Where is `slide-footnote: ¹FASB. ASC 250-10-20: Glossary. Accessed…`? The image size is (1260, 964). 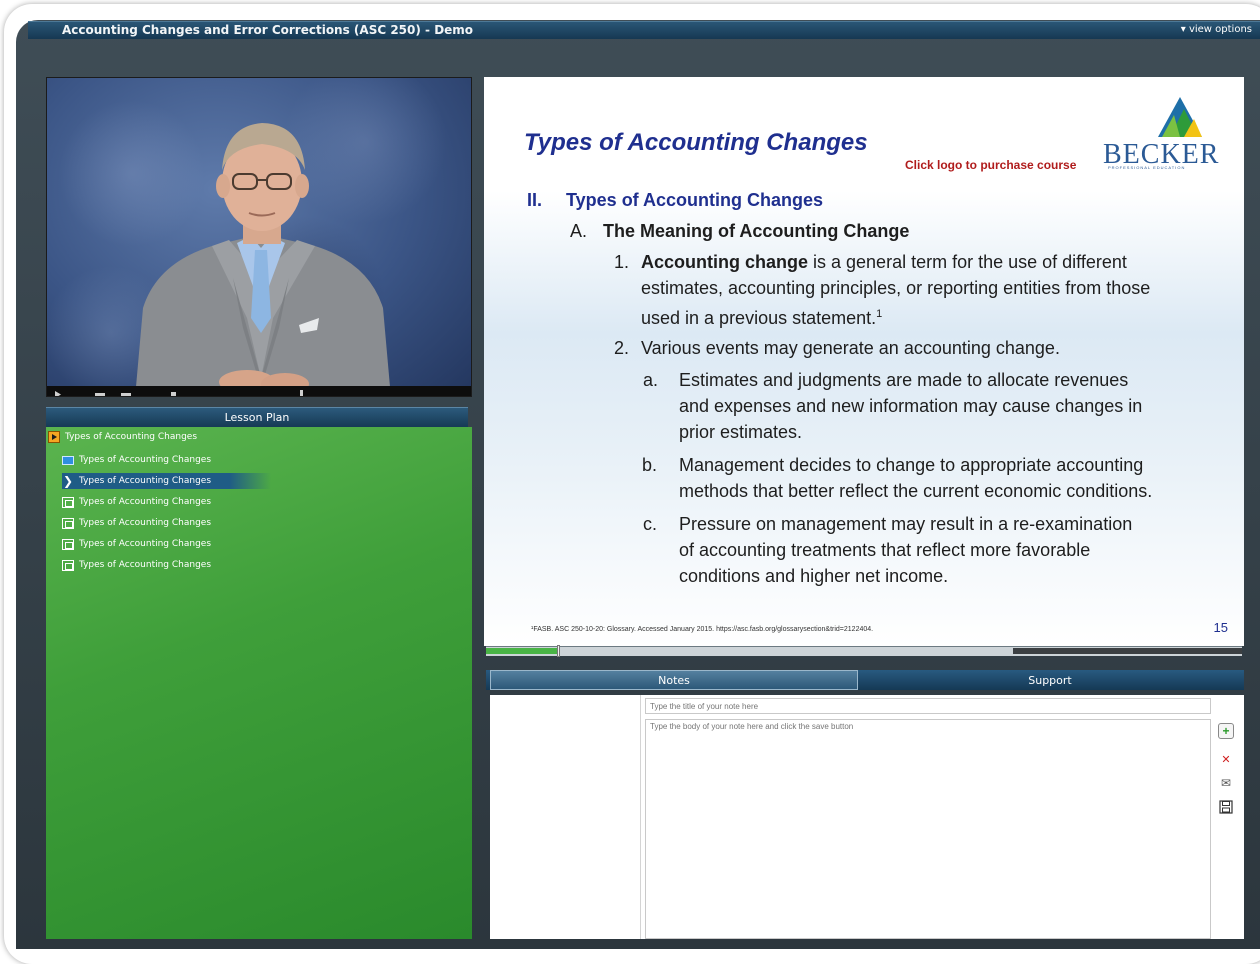 slide-footnote: ¹FASB. ASC 250-10-20: Glossary. Accessed… is located at coordinates (702, 629).